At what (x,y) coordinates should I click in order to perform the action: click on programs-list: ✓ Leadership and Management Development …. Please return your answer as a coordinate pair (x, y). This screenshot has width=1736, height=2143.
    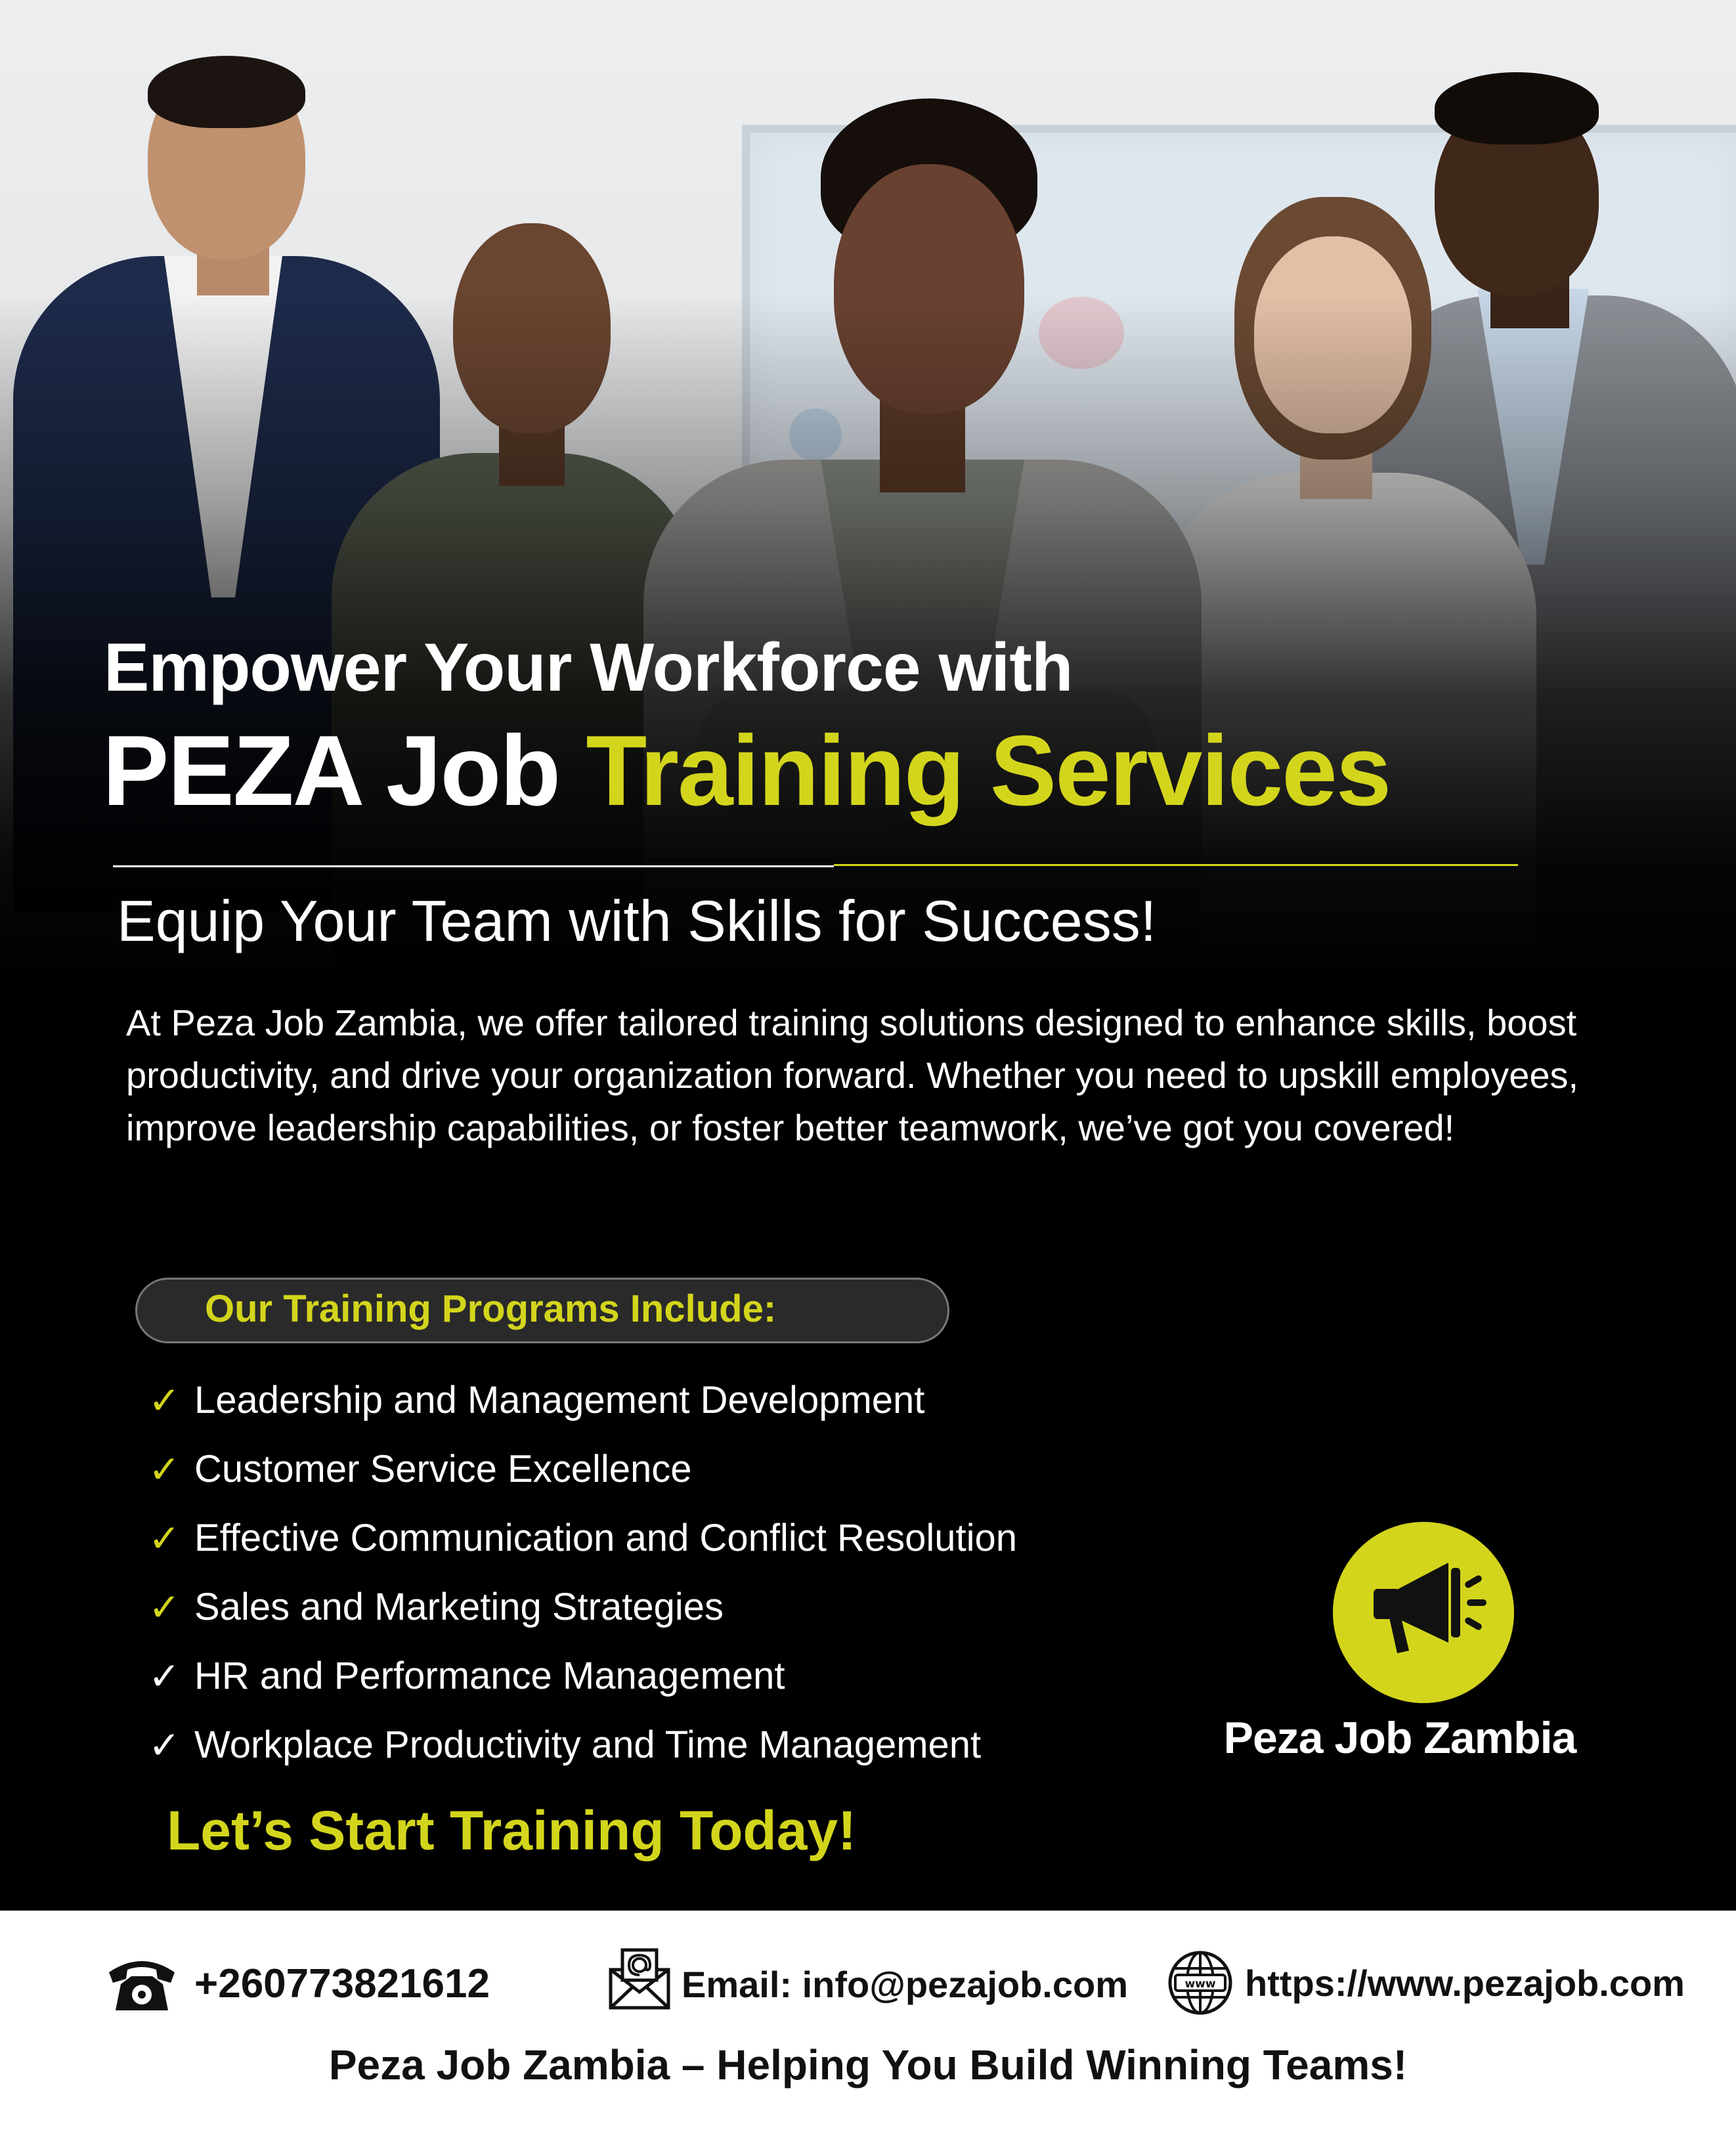
    Looking at the image, I should click on (690, 1573).